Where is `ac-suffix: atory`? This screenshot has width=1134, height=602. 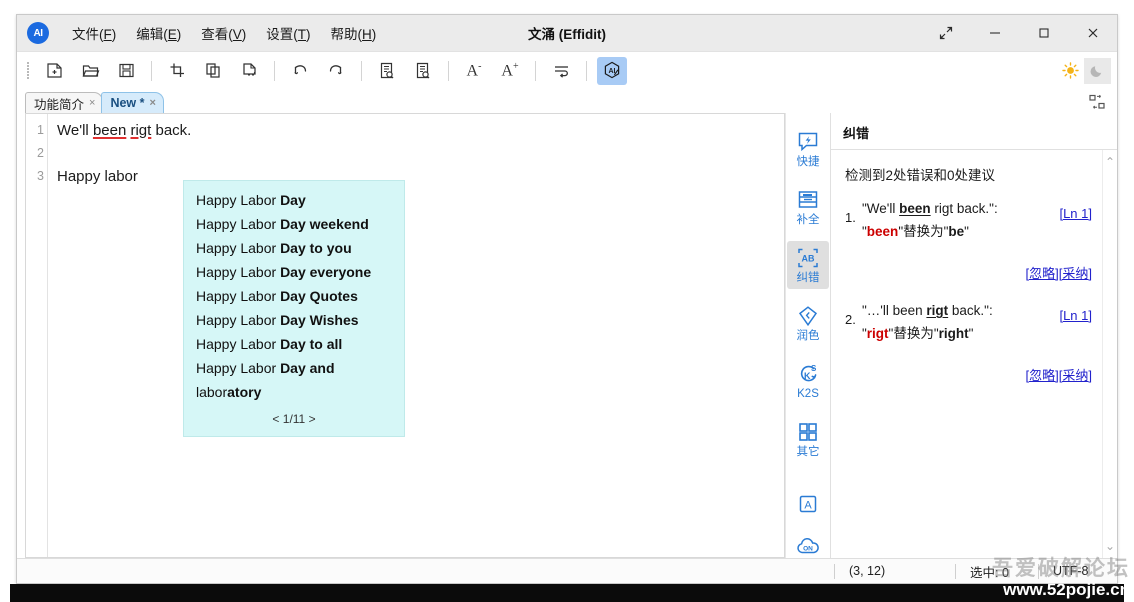
ac-suffix: atory is located at coordinates (244, 392).